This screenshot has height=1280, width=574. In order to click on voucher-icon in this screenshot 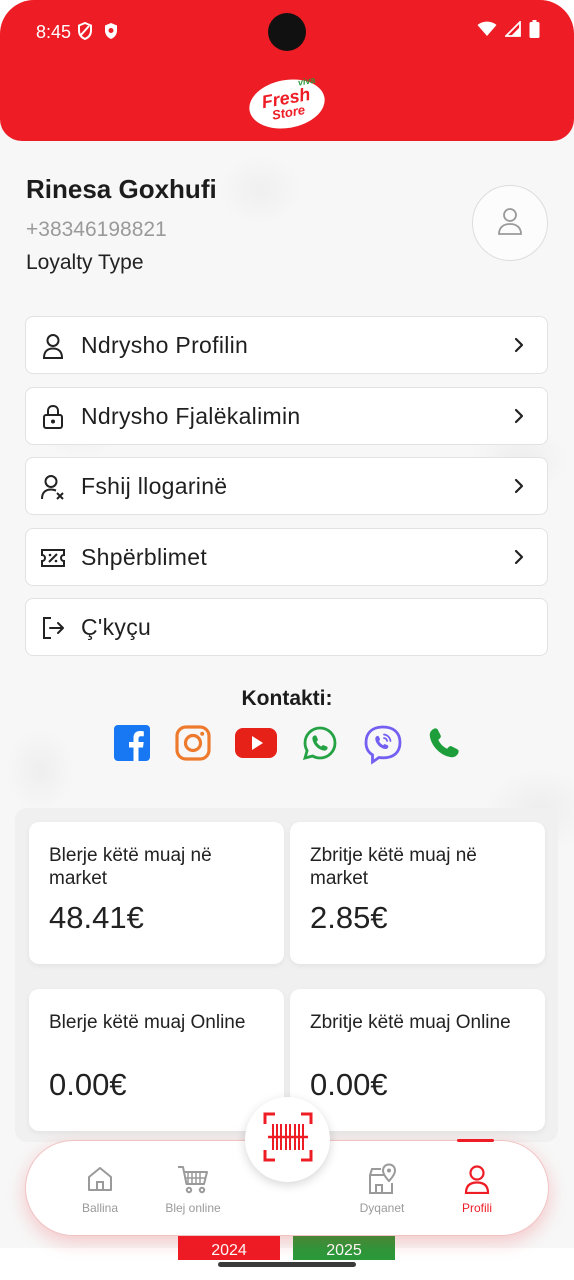, I will do `click(53, 558)`.